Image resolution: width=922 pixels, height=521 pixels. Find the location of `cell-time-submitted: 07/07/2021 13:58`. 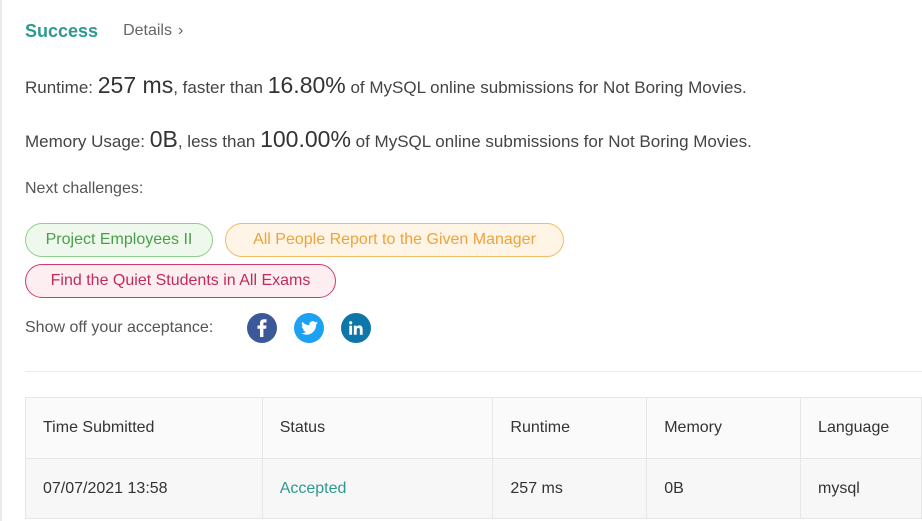

cell-time-submitted: 07/07/2021 13:58 is located at coordinates (144, 488).